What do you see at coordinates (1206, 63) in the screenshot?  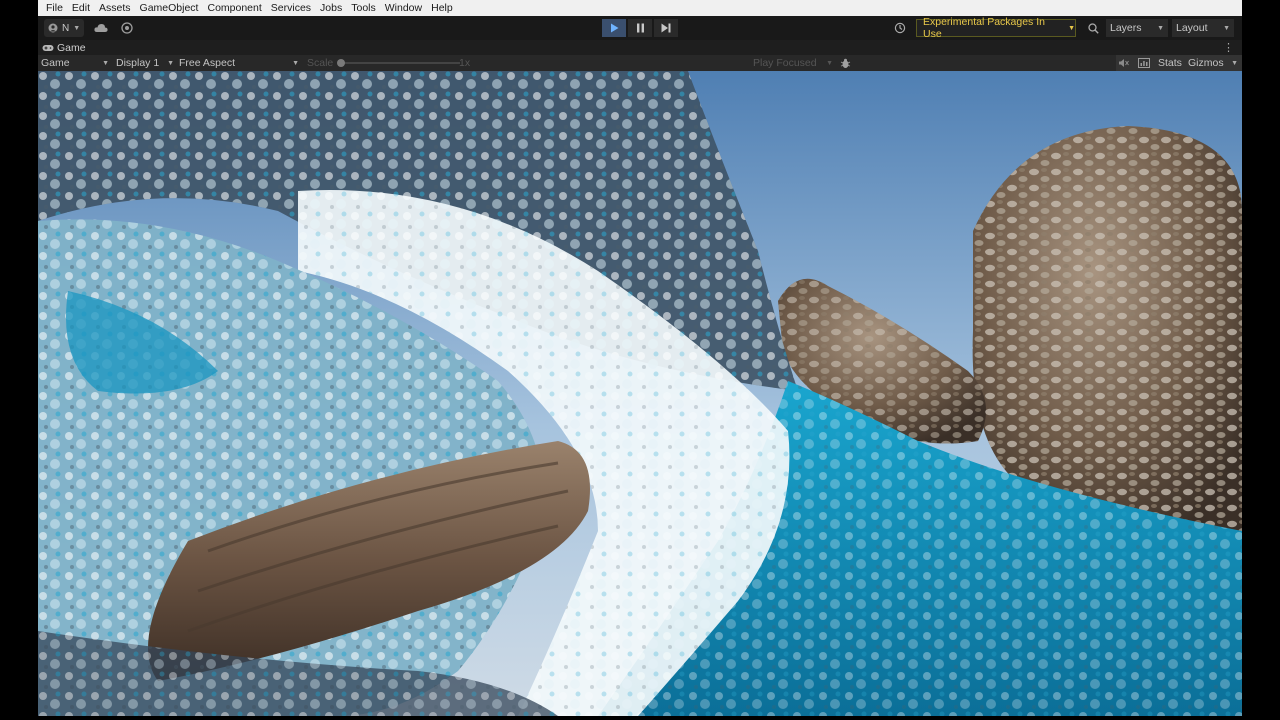 I see `gizmos-label: Gizmos` at bounding box center [1206, 63].